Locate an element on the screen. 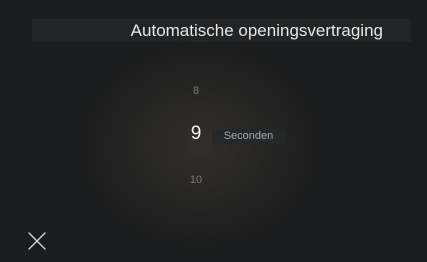 This screenshot has width=427, height=262. page-title: Automatische openingsvertraging is located at coordinates (256, 30).